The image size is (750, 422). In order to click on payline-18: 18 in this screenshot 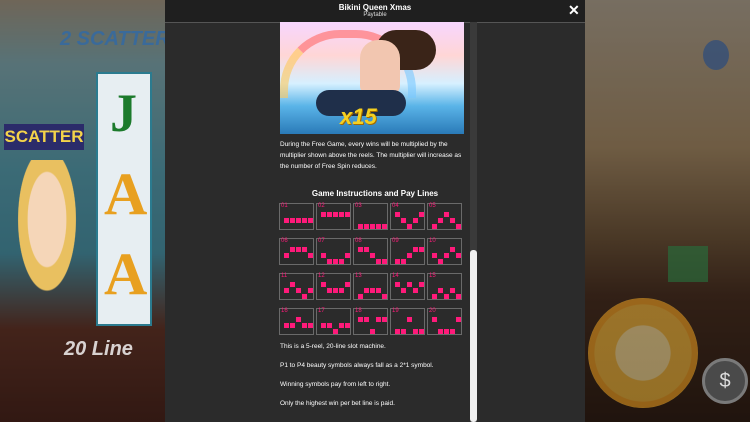, I will do `click(370, 321)`.